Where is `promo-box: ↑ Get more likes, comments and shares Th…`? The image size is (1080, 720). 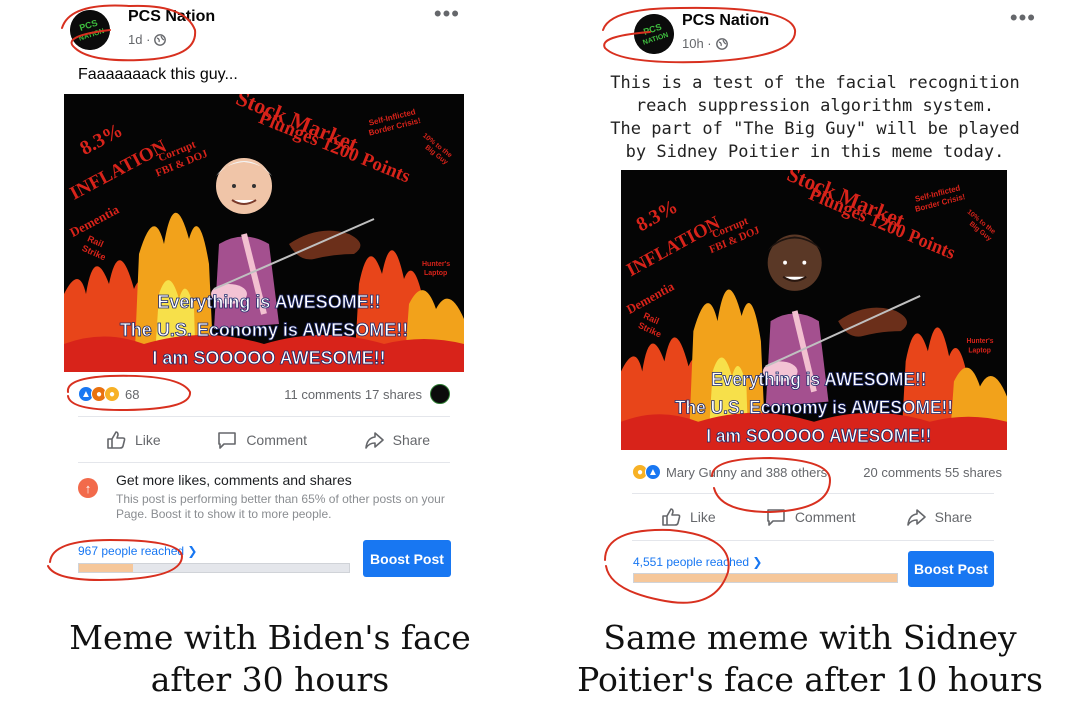
promo-box: ↑ Get more likes, comments and shares Th… is located at coordinates (268, 498).